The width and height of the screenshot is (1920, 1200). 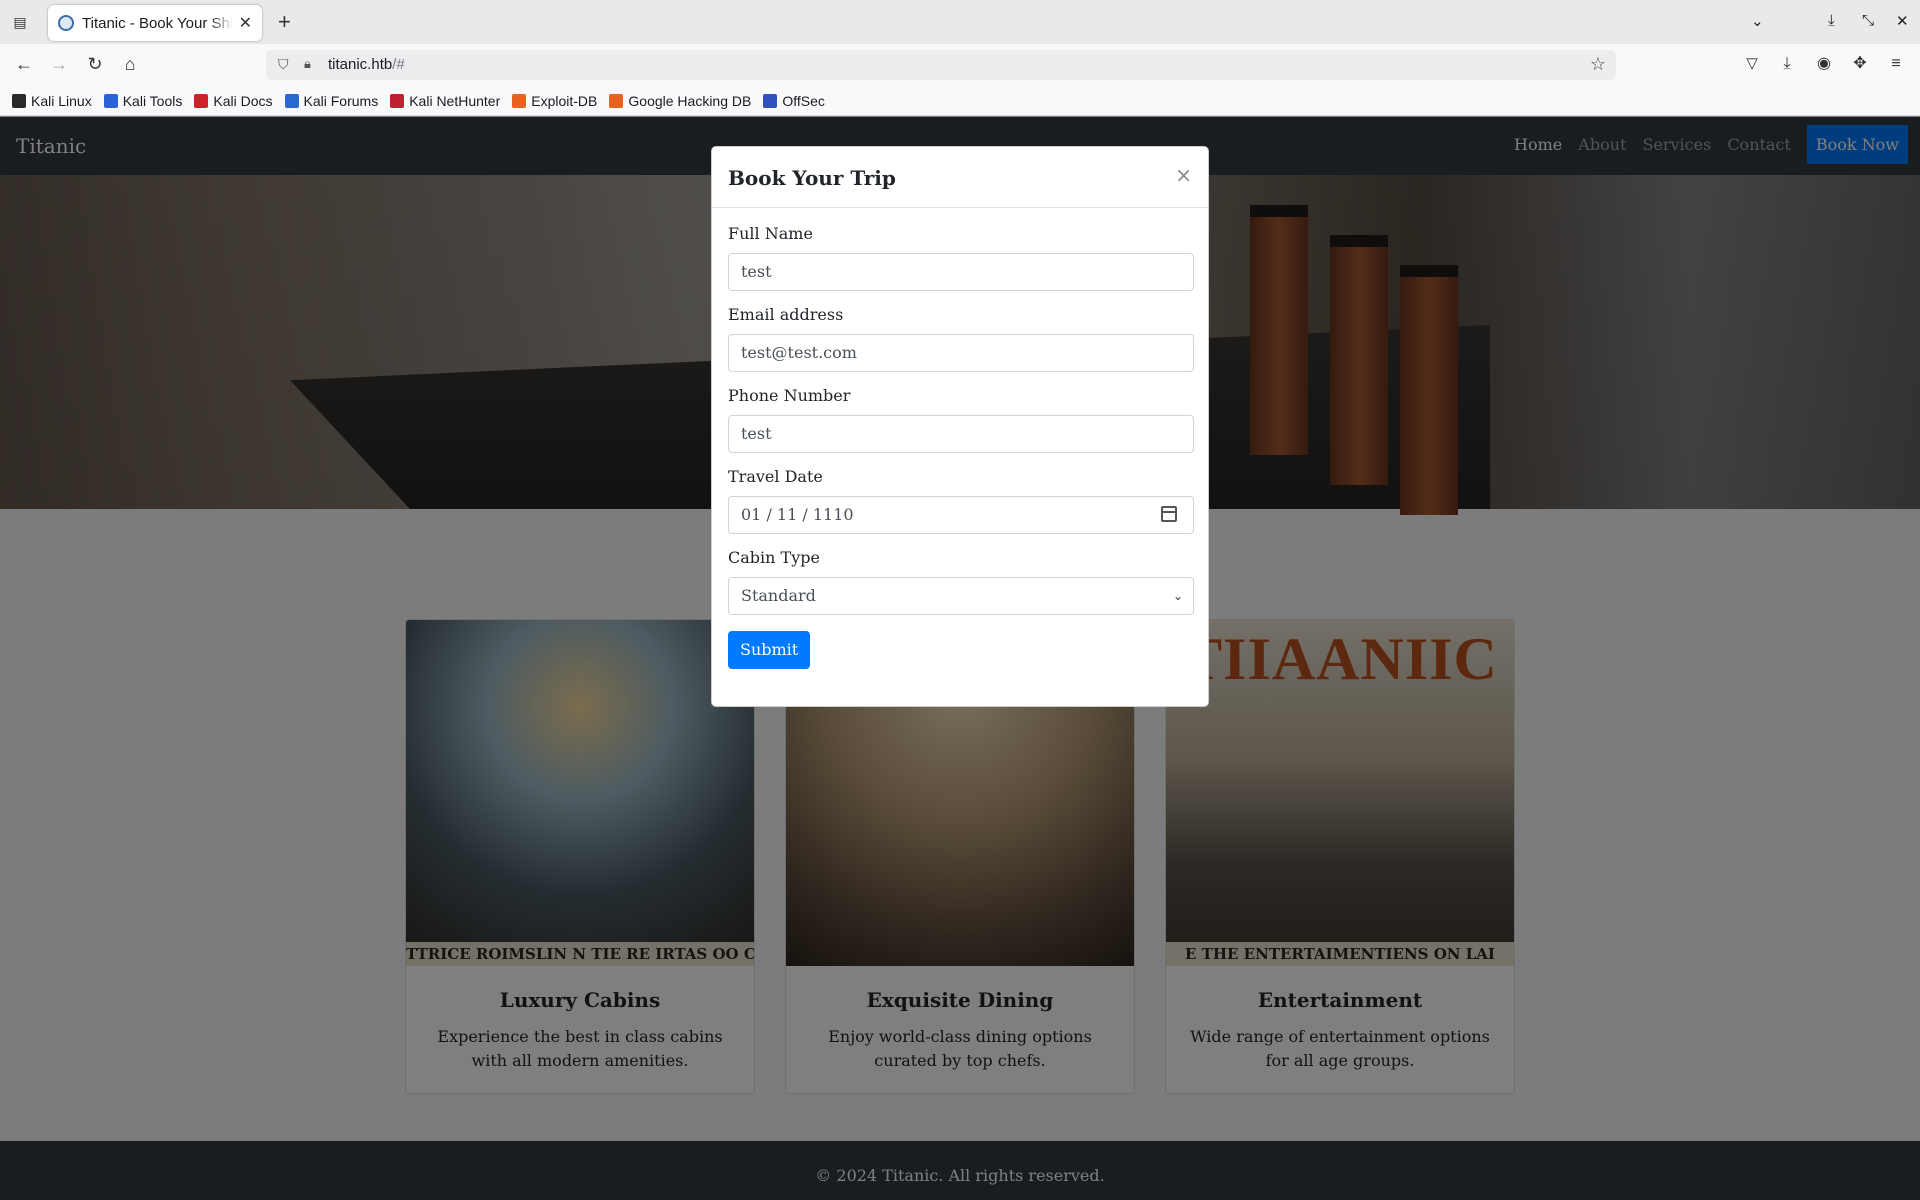 I want to click on connection-lock-icon: 🔒︎, so click(x=307, y=64).